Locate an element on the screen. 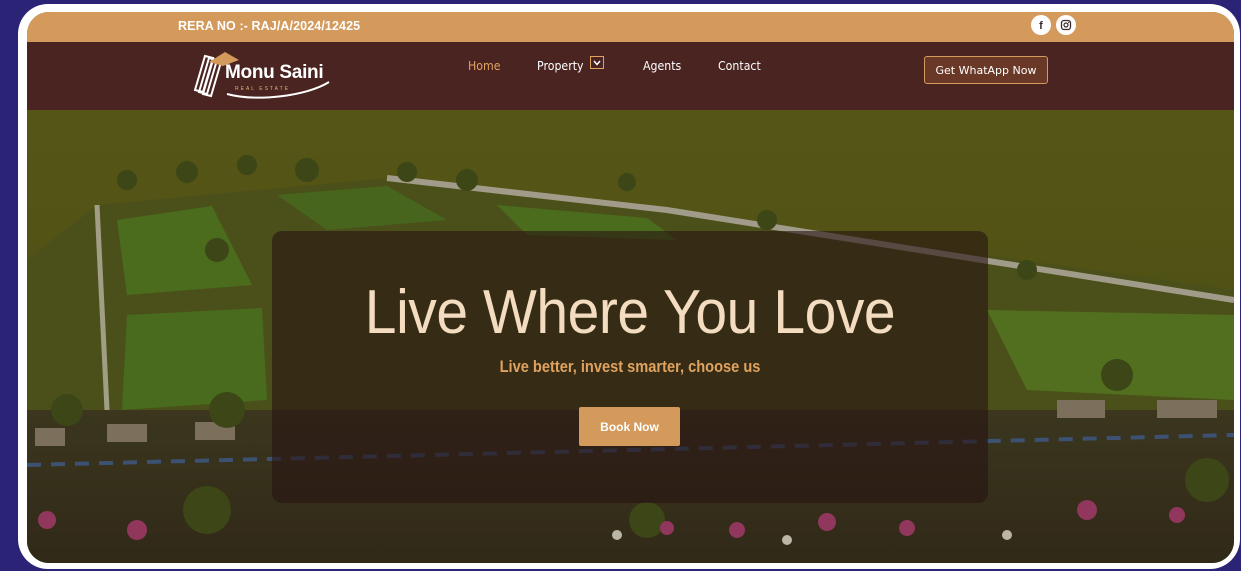  book-now-button: Book Now is located at coordinates (629, 426).